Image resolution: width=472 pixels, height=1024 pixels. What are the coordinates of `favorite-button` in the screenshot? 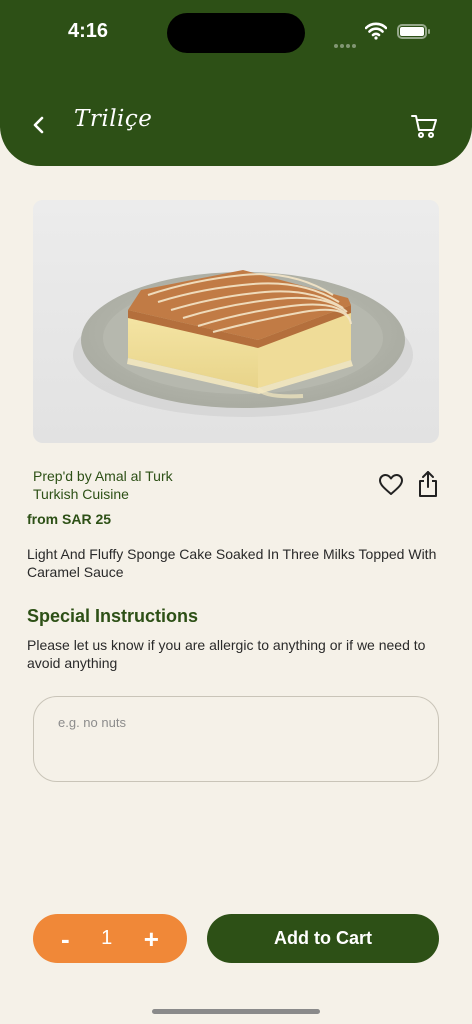 It's located at (391, 485).